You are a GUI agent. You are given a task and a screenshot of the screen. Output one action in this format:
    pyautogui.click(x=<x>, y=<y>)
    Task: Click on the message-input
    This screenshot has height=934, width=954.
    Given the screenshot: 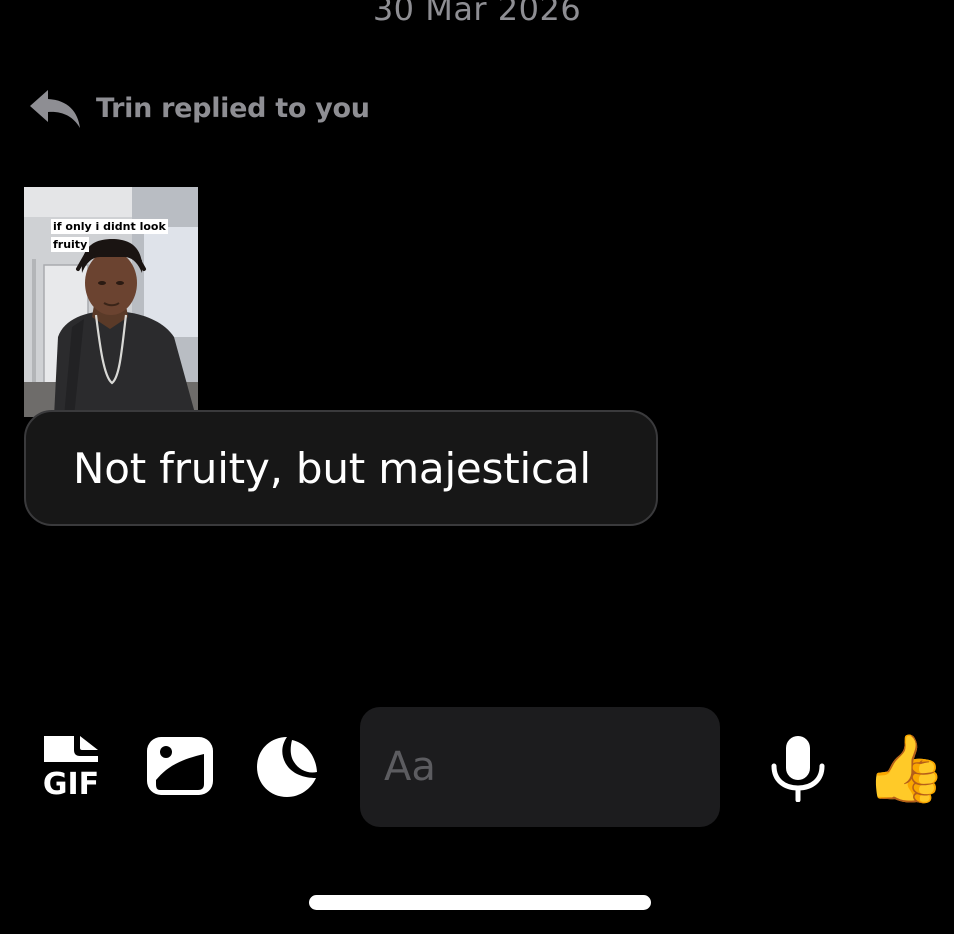 What is the action you would take?
    pyautogui.click(x=544, y=767)
    